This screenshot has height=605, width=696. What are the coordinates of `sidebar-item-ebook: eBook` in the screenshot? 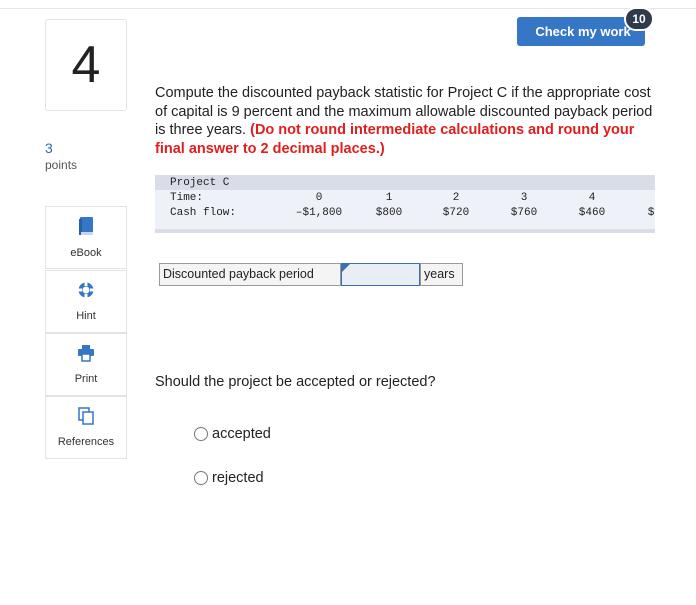 It's located at (86, 237).